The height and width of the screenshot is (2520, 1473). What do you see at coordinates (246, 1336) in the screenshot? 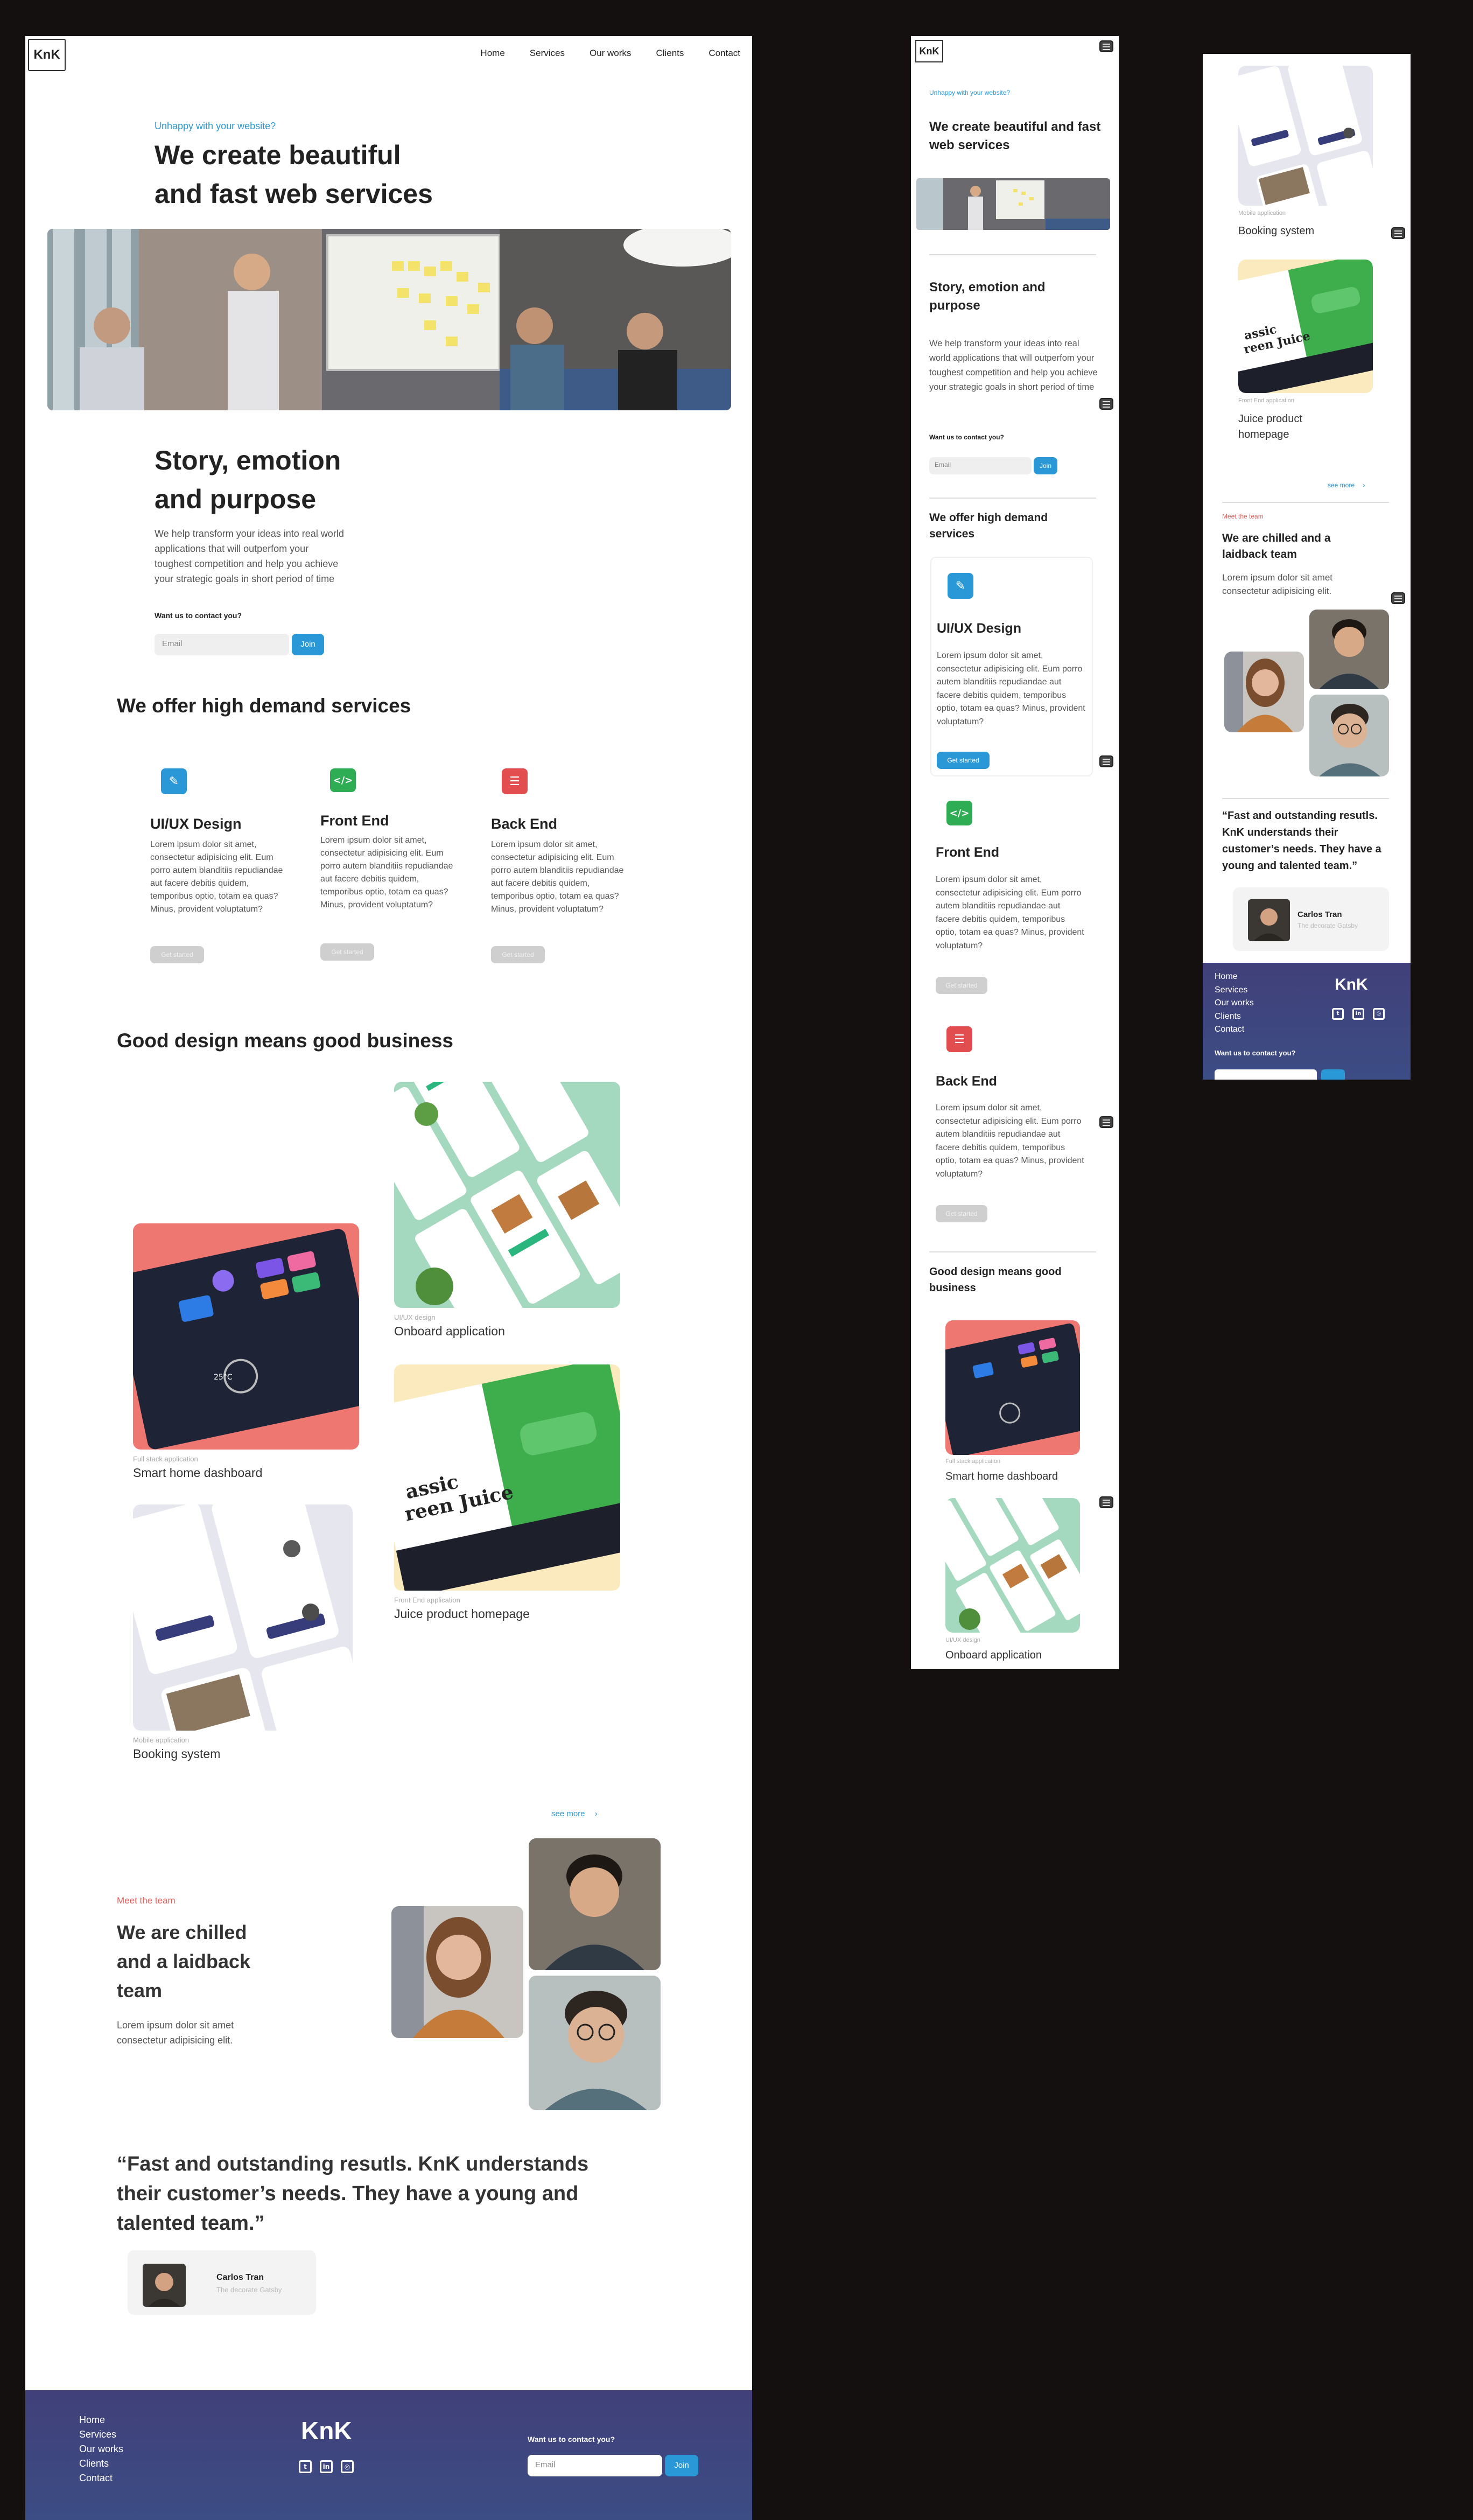
I see `work-image-smart-home: 25°C` at bounding box center [246, 1336].